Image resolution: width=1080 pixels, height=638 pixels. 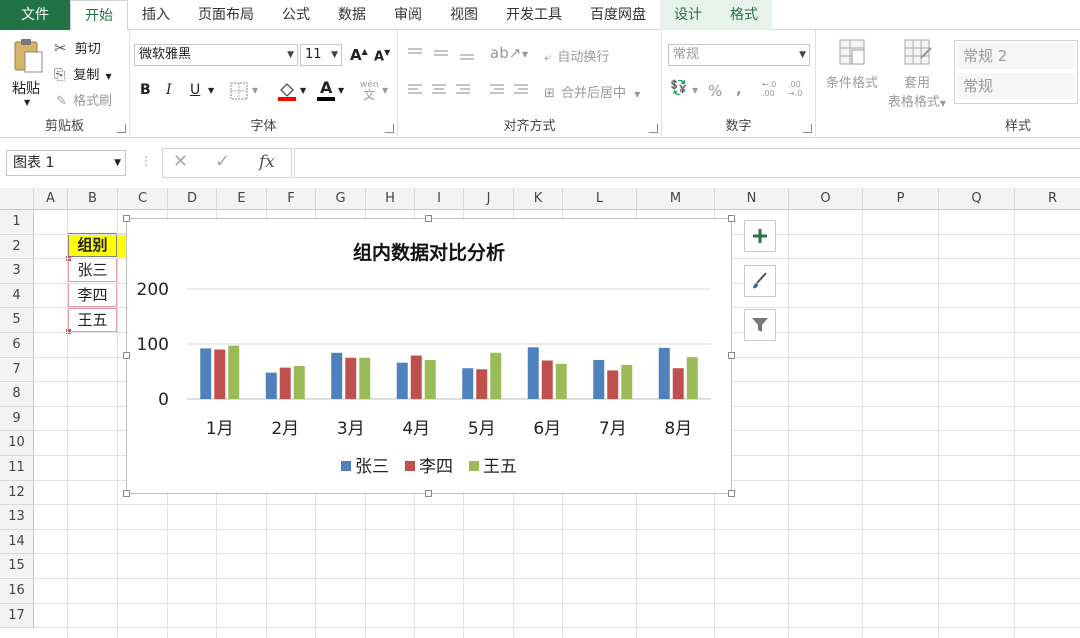 What do you see at coordinates (92, 295) in the screenshot?
I see `cell-B4: 李四` at bounding box center [92, 295].